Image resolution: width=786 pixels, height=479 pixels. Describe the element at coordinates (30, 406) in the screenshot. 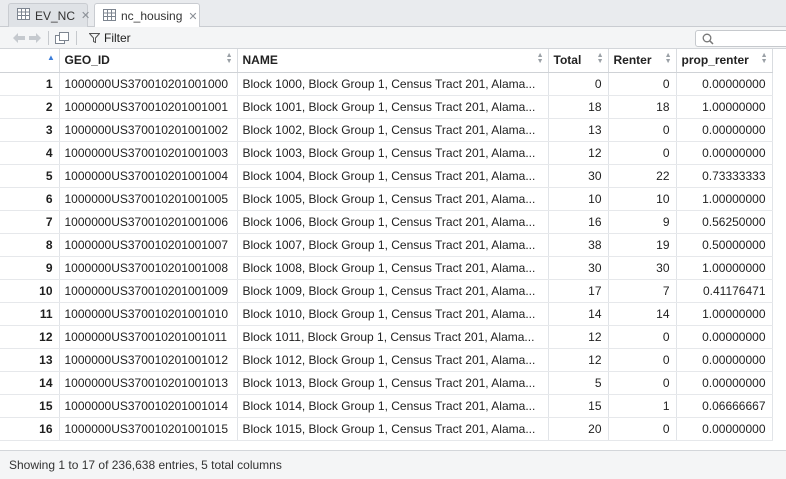

I see `row-number: 15` at that location.